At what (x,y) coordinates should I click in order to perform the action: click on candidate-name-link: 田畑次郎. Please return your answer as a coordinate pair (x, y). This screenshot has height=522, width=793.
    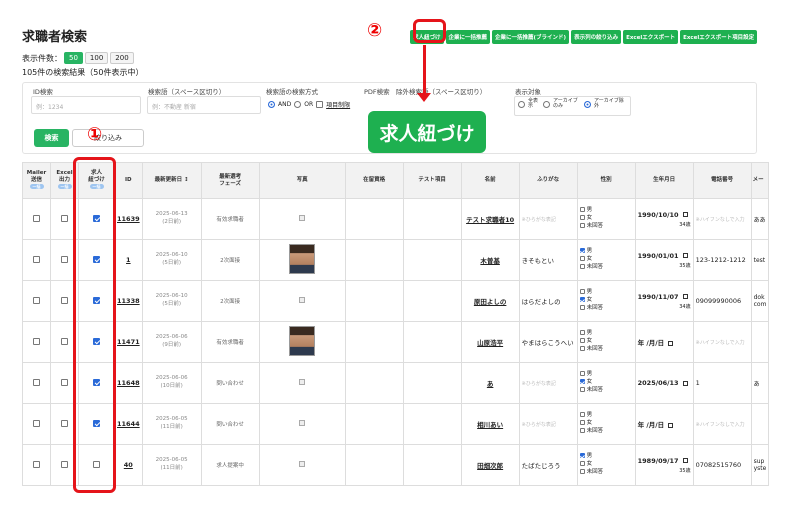
    Looking at the image, I should click on (490, 466).